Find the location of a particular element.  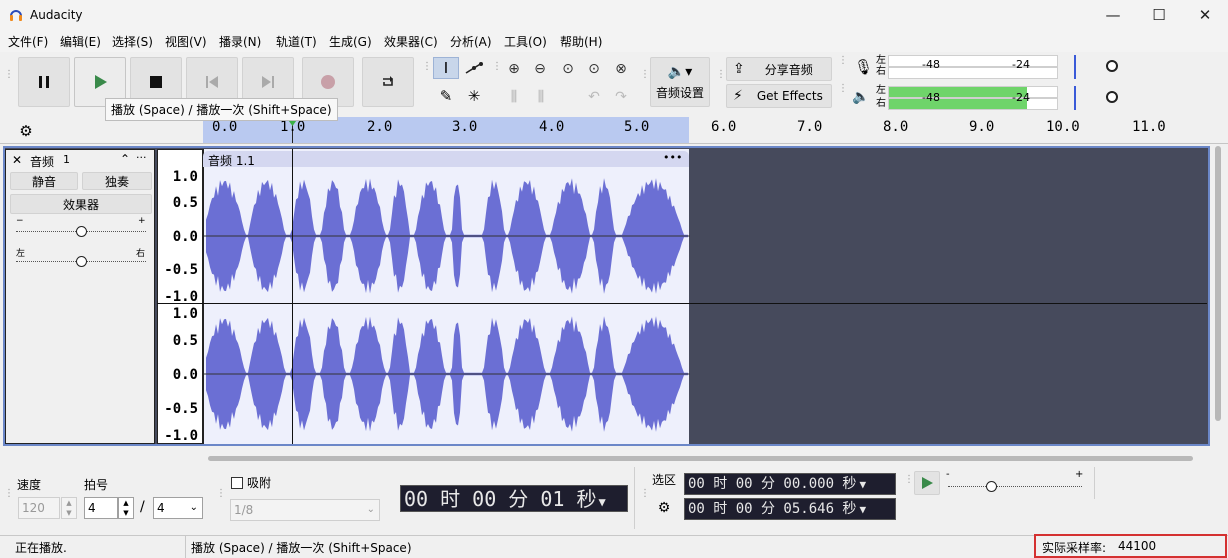

gain-max-label: + is located at coordinates (142, 221).